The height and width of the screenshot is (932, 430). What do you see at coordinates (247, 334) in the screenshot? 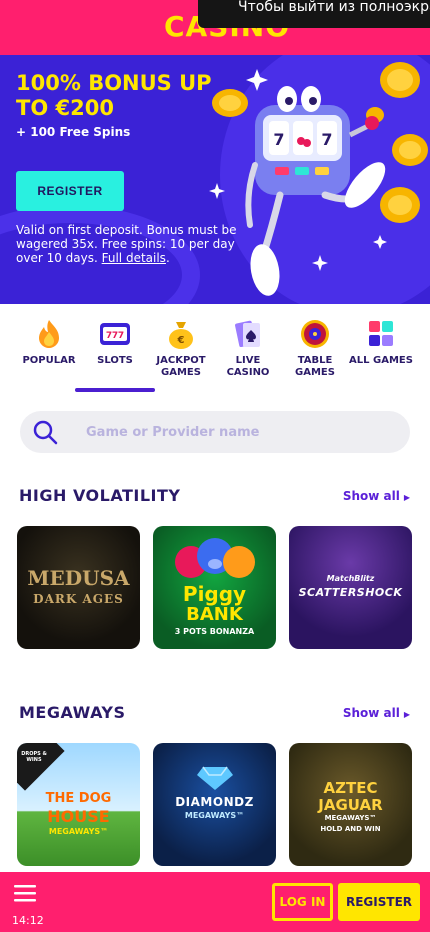
I see `playing-cards-icon` at bounding box center [247, 334].